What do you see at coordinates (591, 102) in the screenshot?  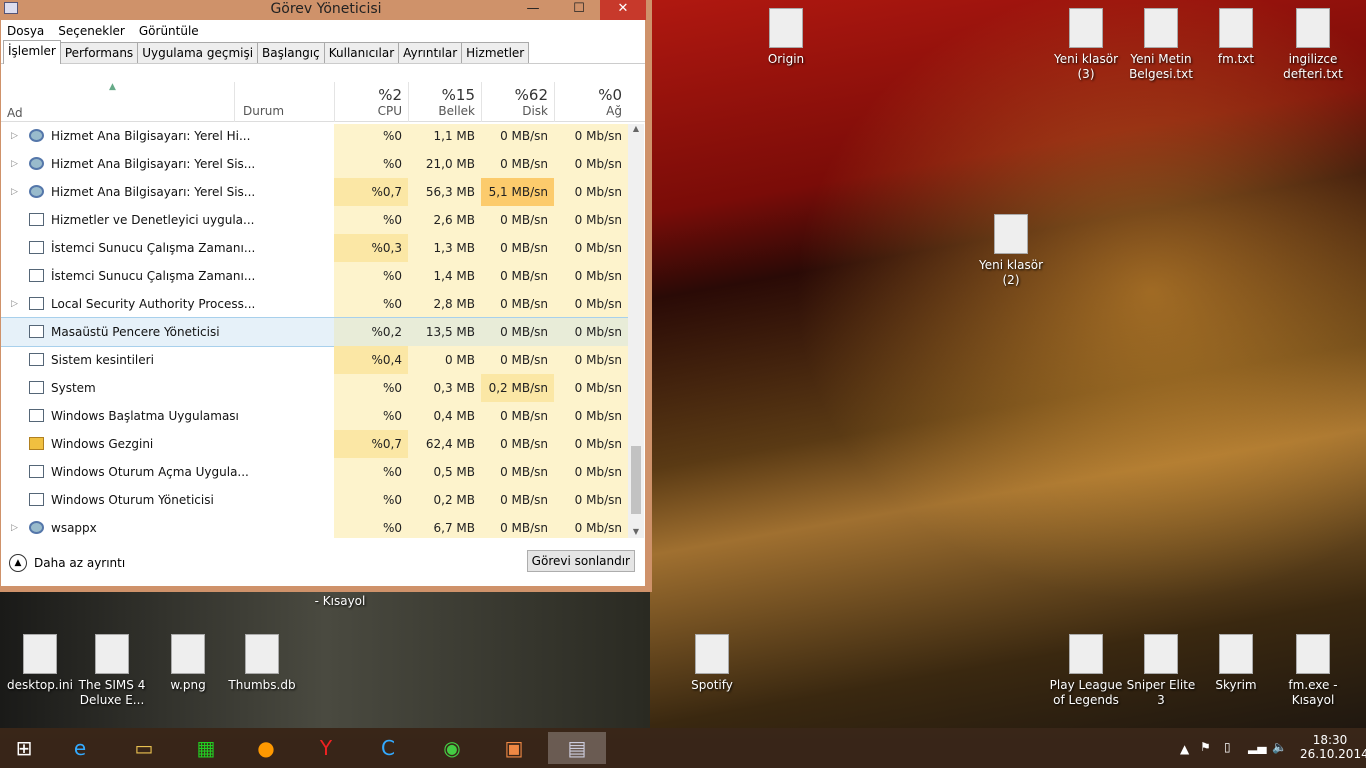 I see `column-network: %0 Ağ` at bounding box center [591, 102].